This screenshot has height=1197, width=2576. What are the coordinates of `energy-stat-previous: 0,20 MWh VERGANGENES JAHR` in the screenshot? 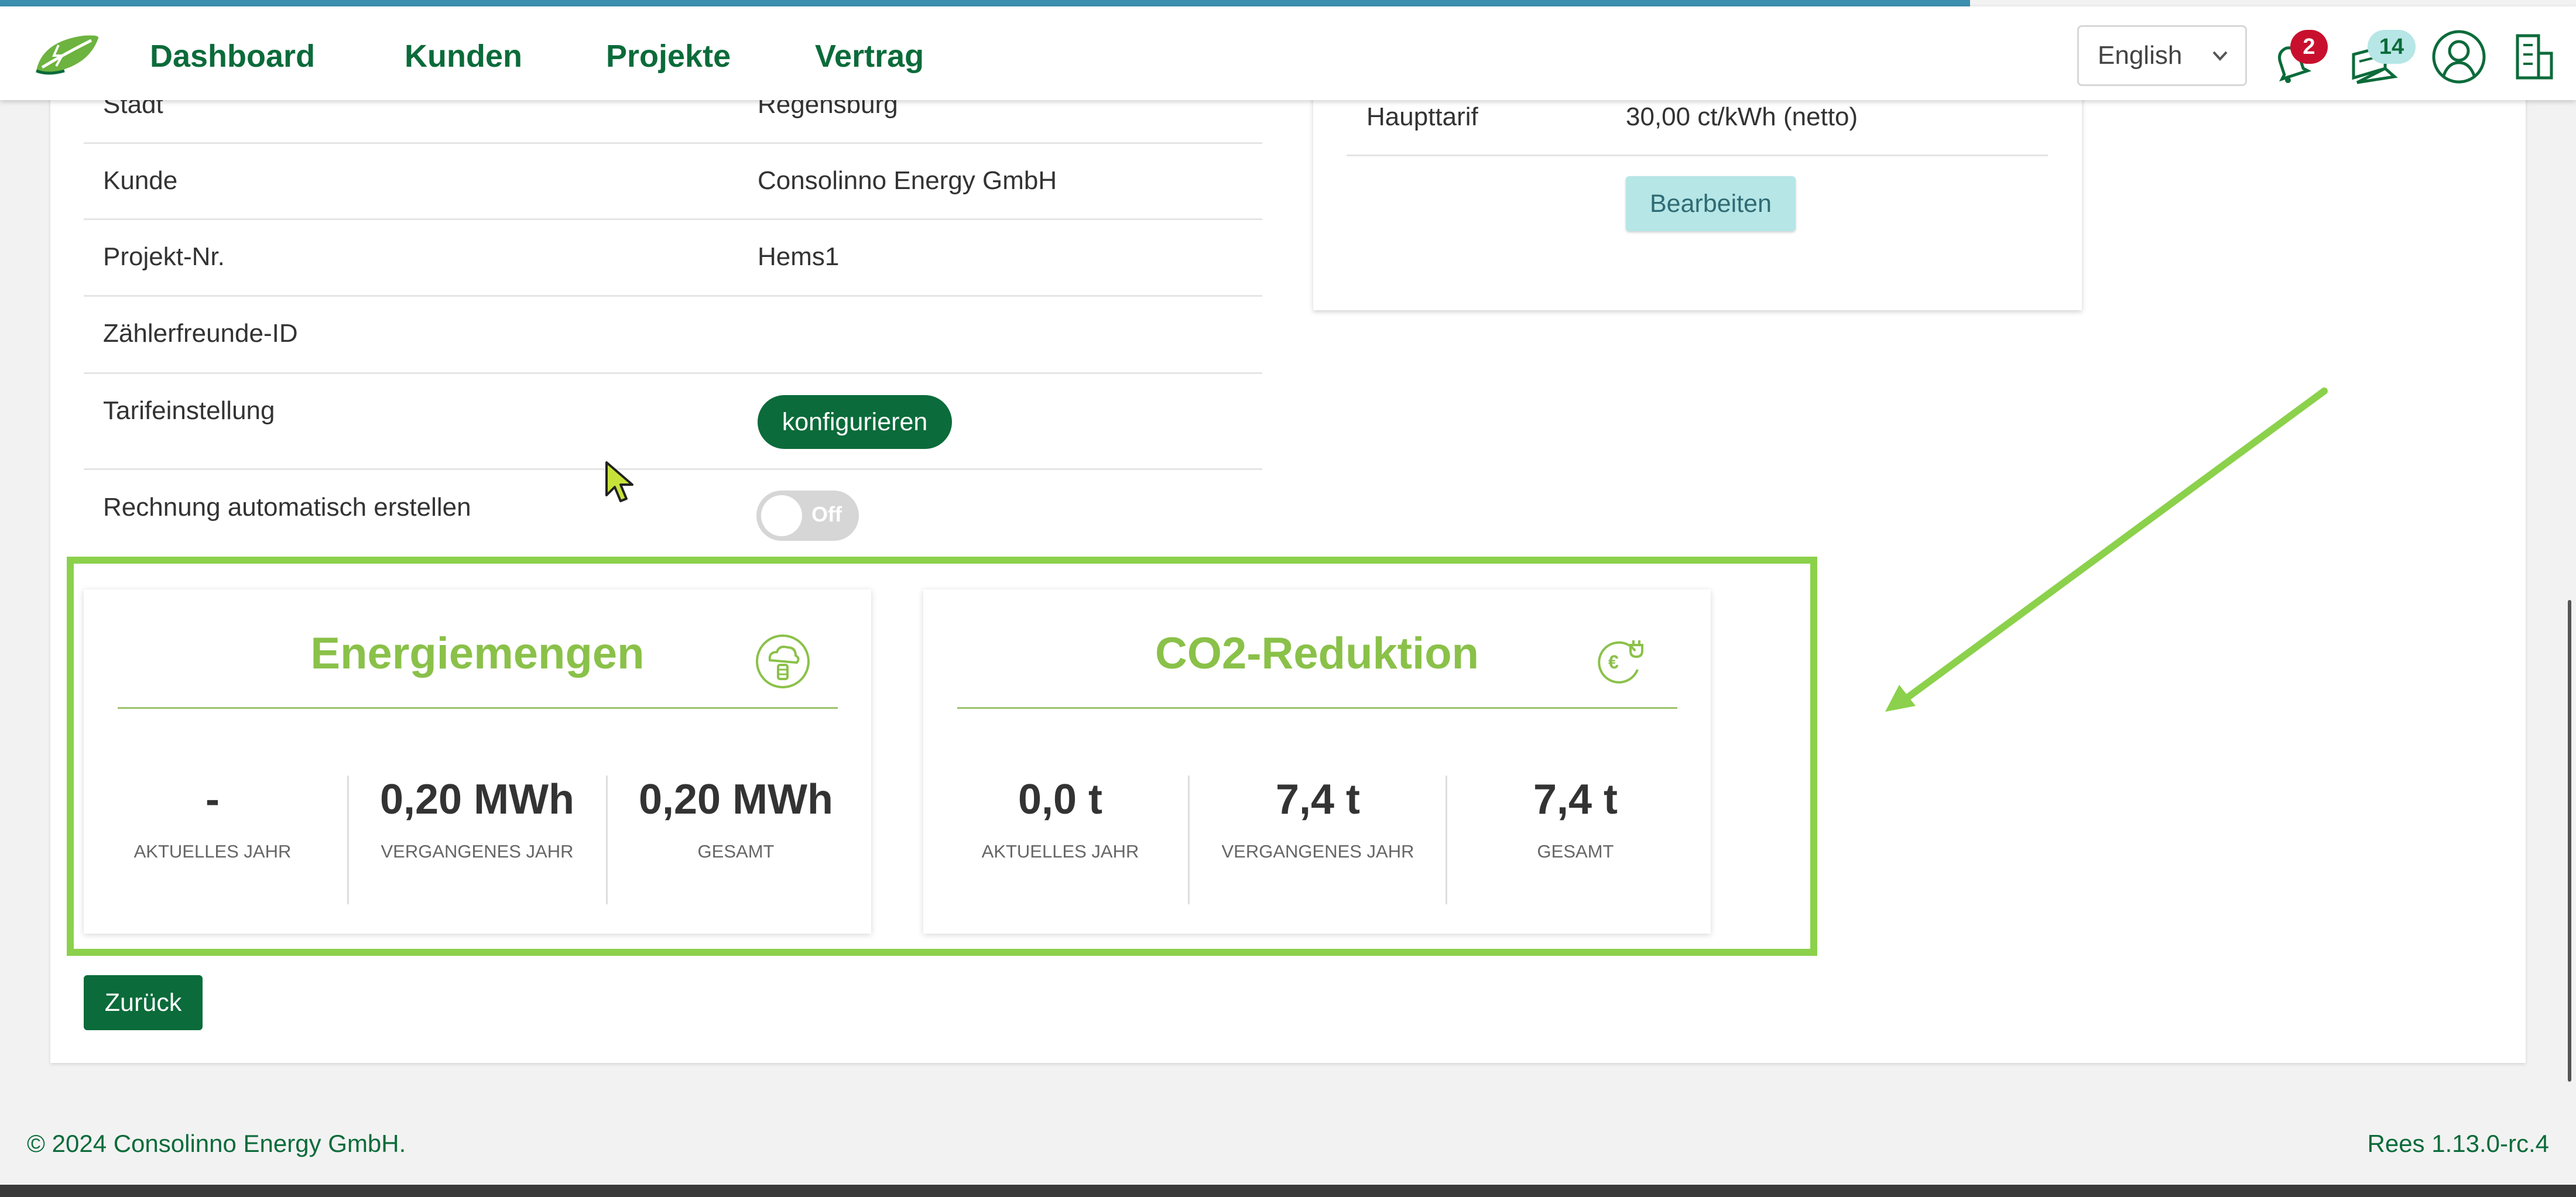 It's located at (477, 819).